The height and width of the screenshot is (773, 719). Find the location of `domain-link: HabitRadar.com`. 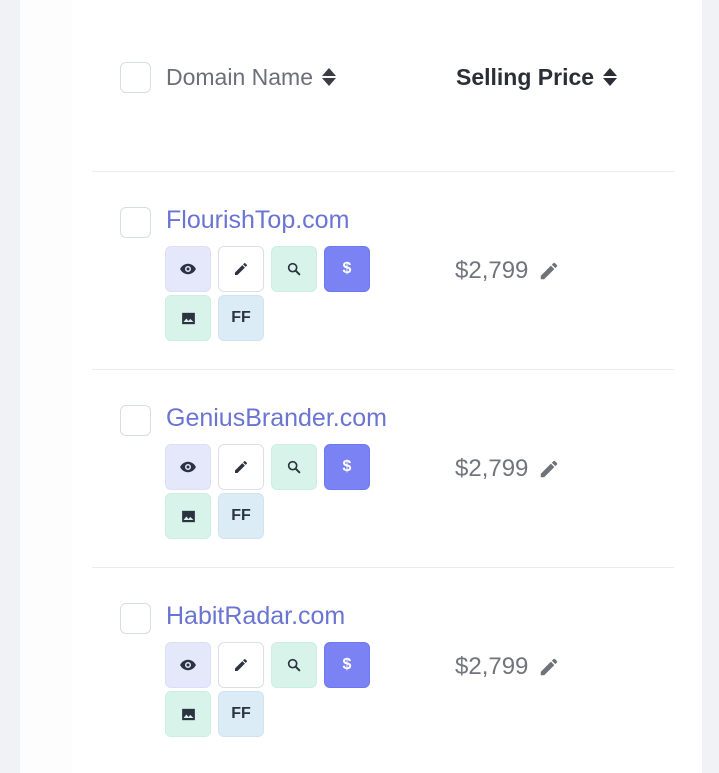

domain-link: HabitRadar.com is located at coordinates (255, 616).